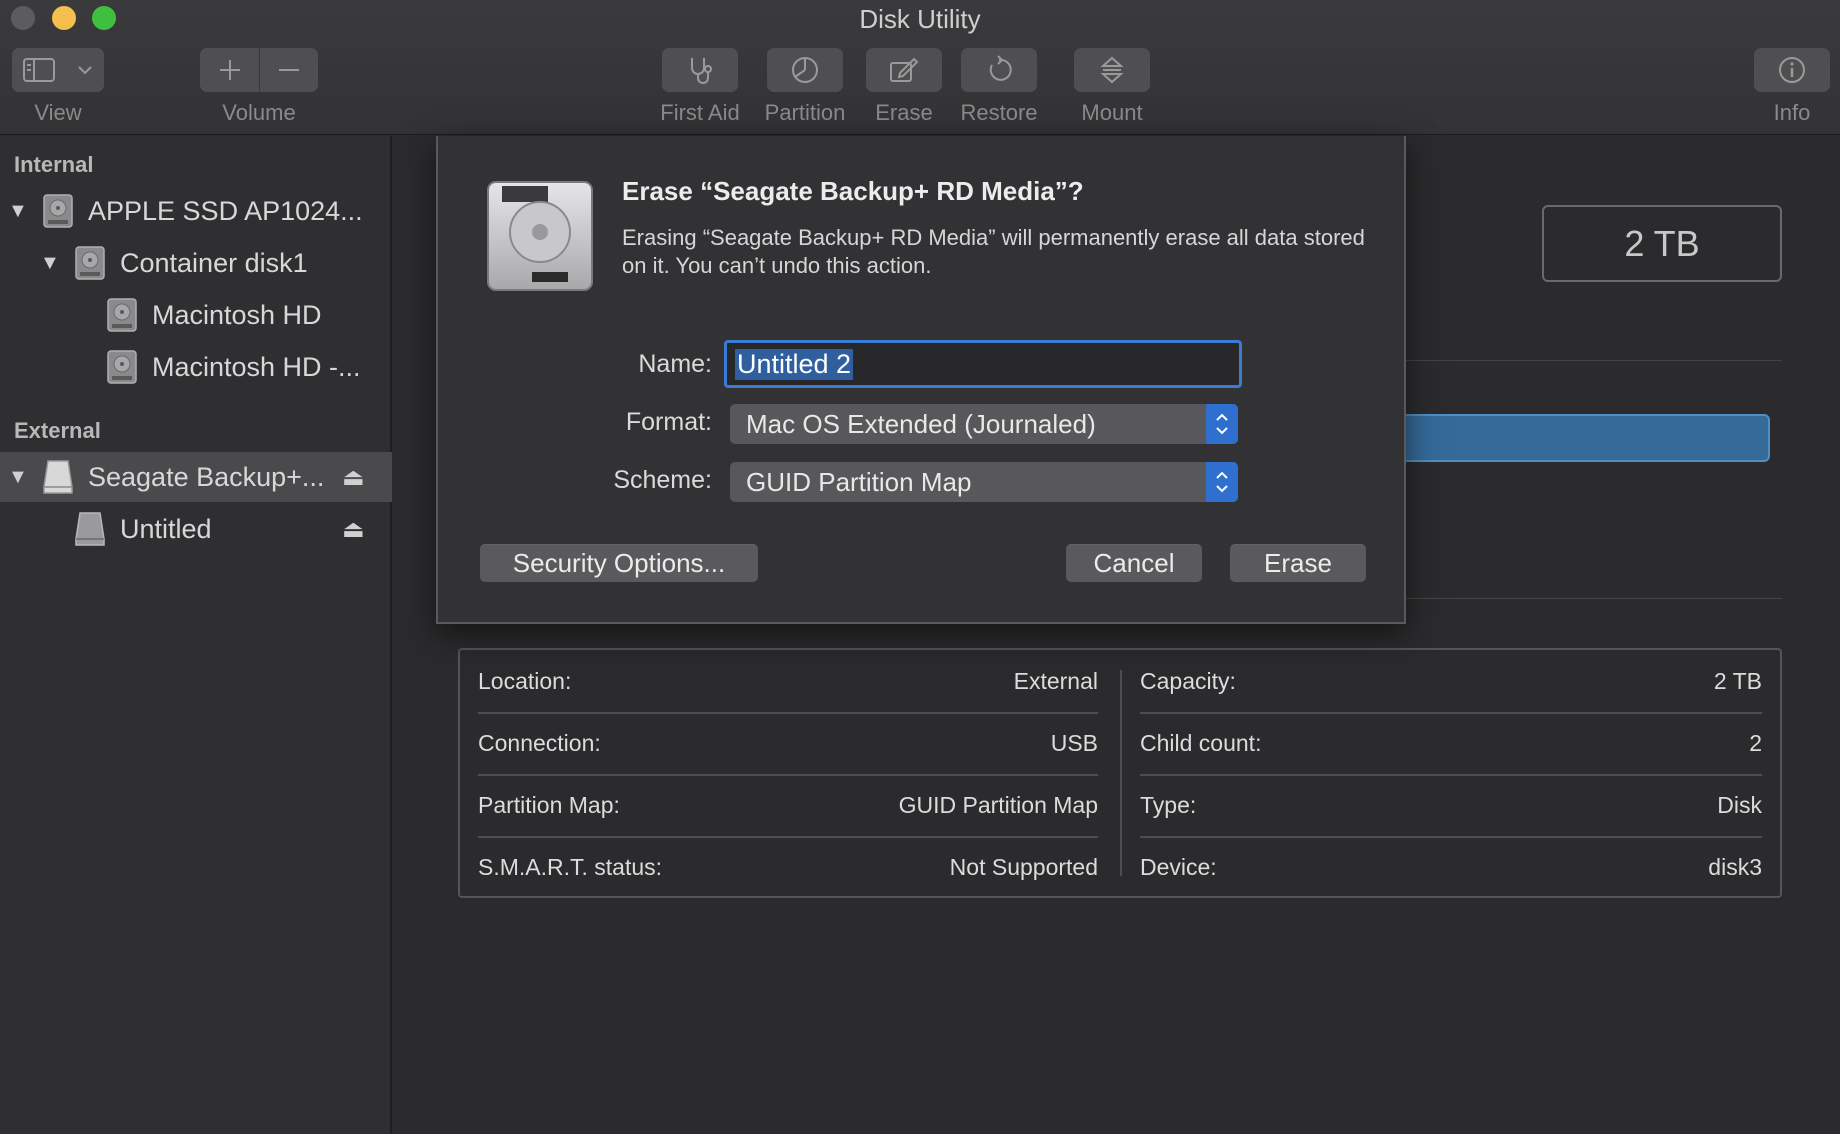 The image size is (1840, 1134). Describe the element at coordinates (1201, 742) in the screenshot. I see `info-key: Child count:` at that location.